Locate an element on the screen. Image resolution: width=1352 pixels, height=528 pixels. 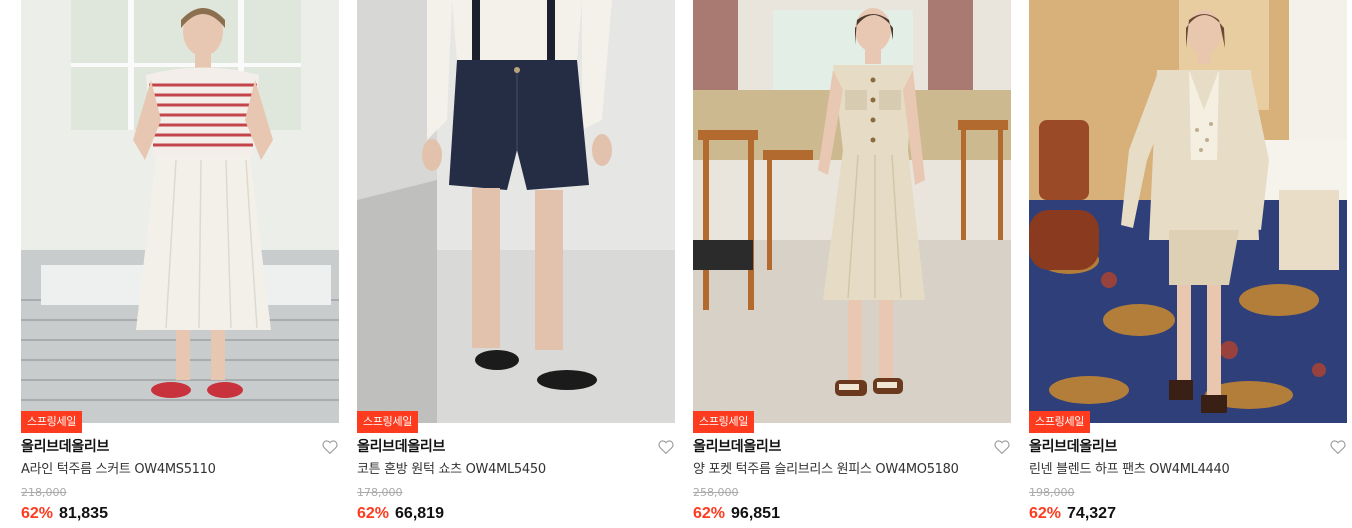
original-price: 198,000 is located at coordinates (1052, 492).